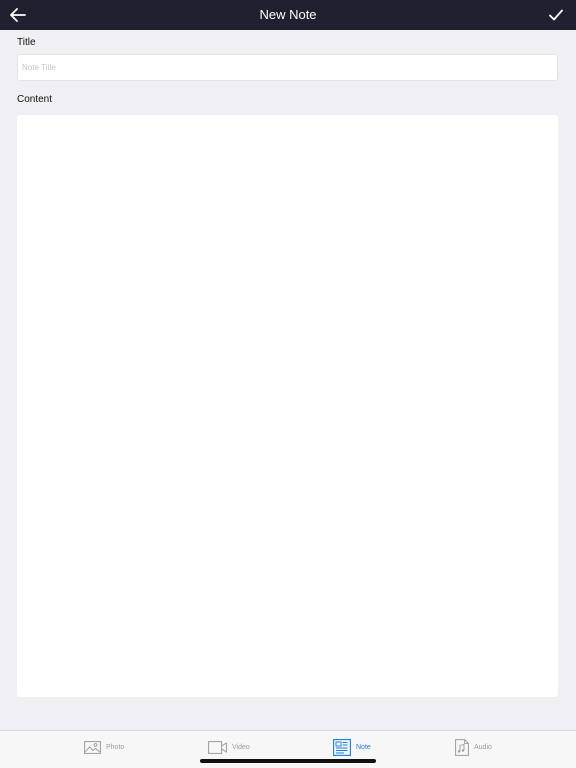 The width and height of the screenshot is (576, 768). What do you see at coordinates (342, 747) in the screenshot?
I see `note-icon` at bounding box center [342, 747].